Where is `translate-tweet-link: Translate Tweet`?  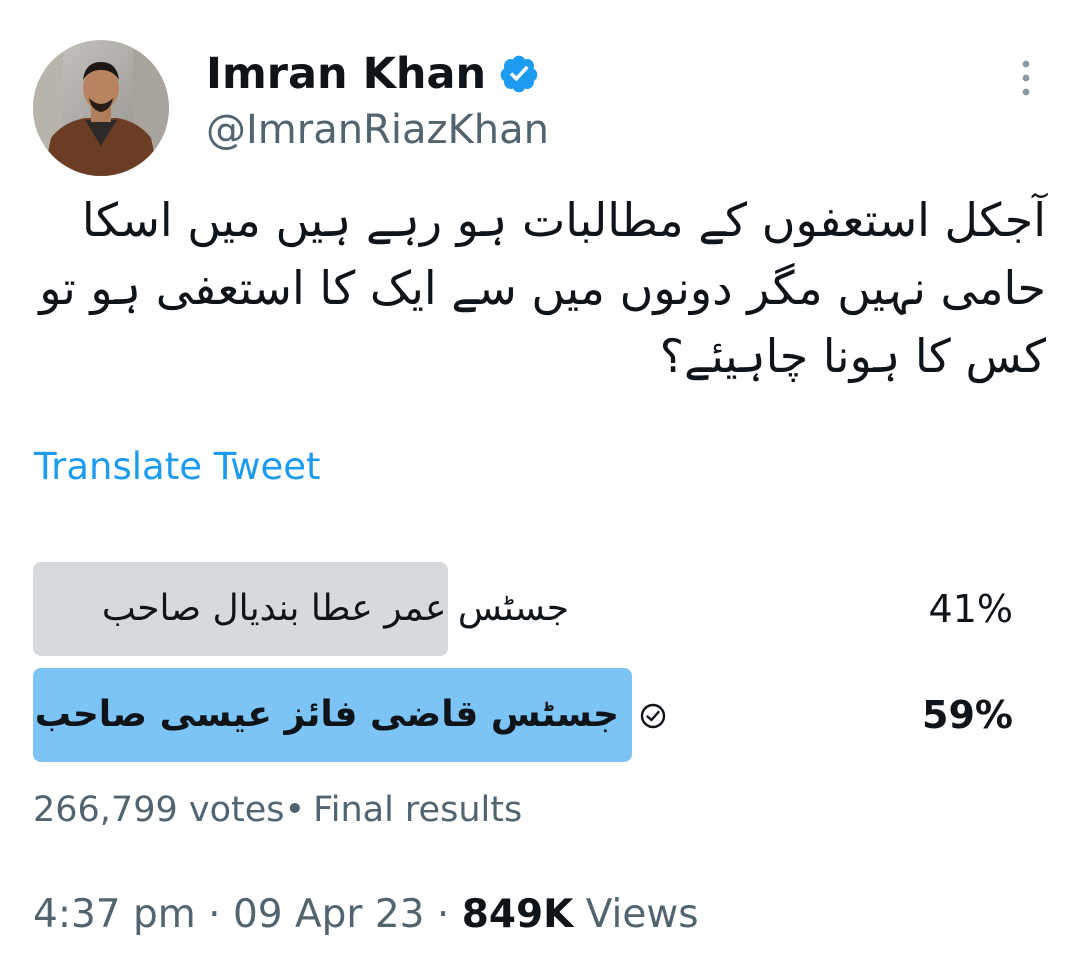 translate-tweet-link: Translate Tweet is located at coordinates (177, 467).